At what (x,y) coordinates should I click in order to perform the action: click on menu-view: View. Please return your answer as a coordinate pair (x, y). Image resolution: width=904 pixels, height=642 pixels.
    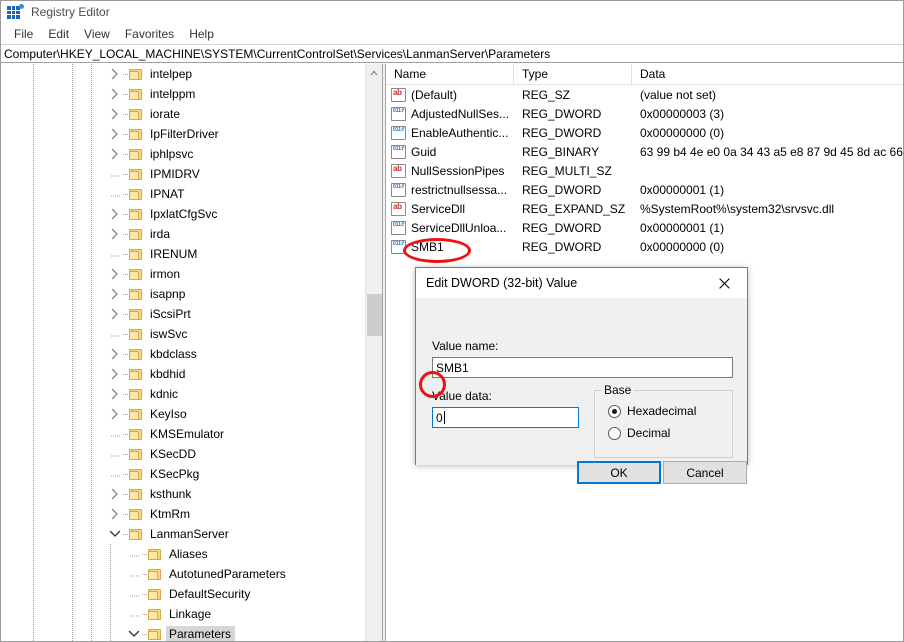
    Looking at the image, I should click on (97, 34).